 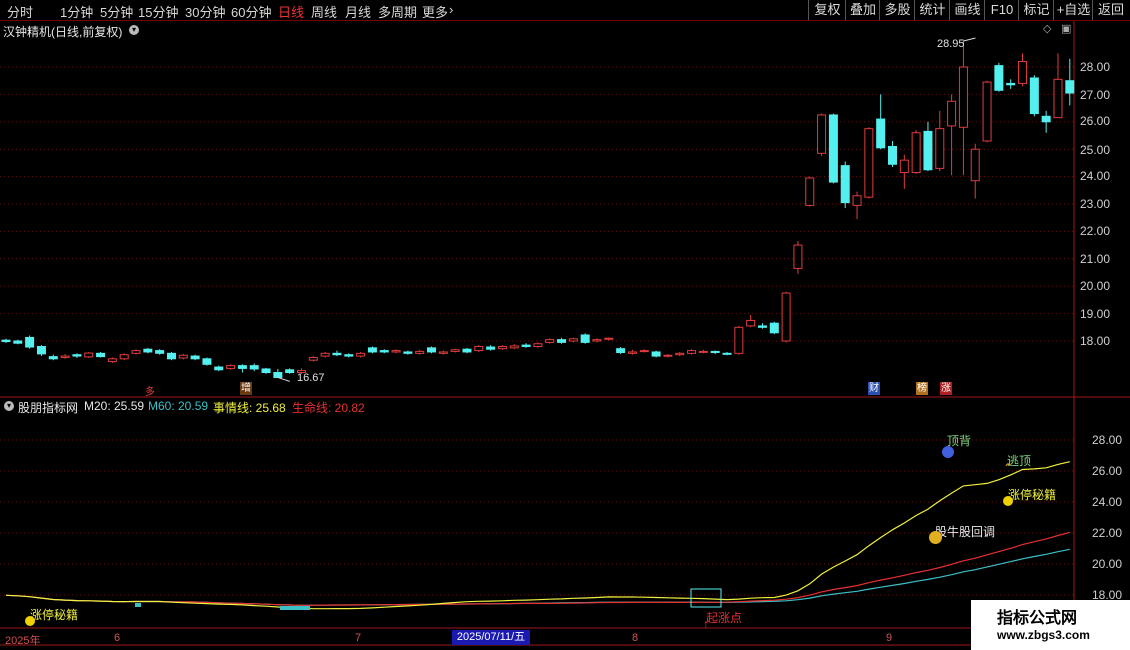 What do you see at coordinates (1107, 564) in the screenshot?
I see `ind-y-tick: 20.00` at bounding box center [1107, 564].